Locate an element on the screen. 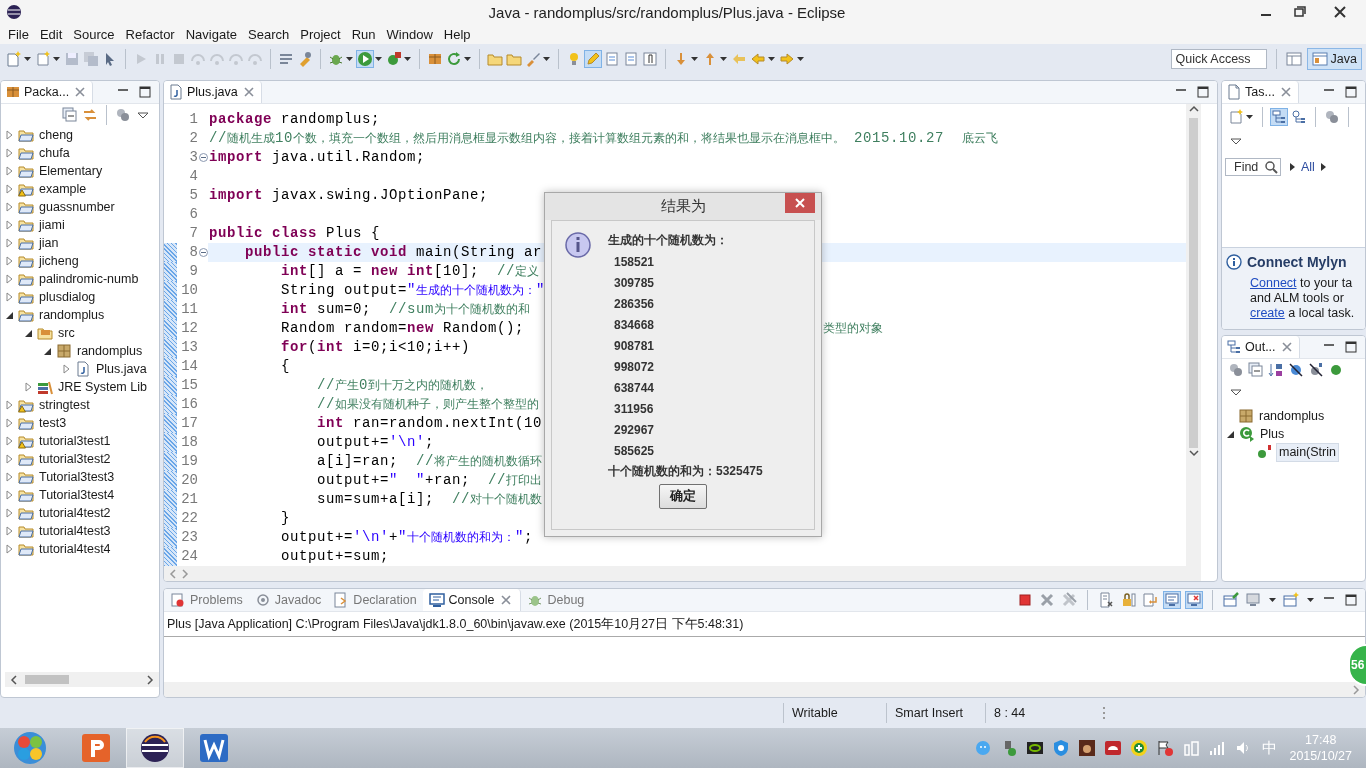  menu-item: Window is located at coordinates (409, 34).